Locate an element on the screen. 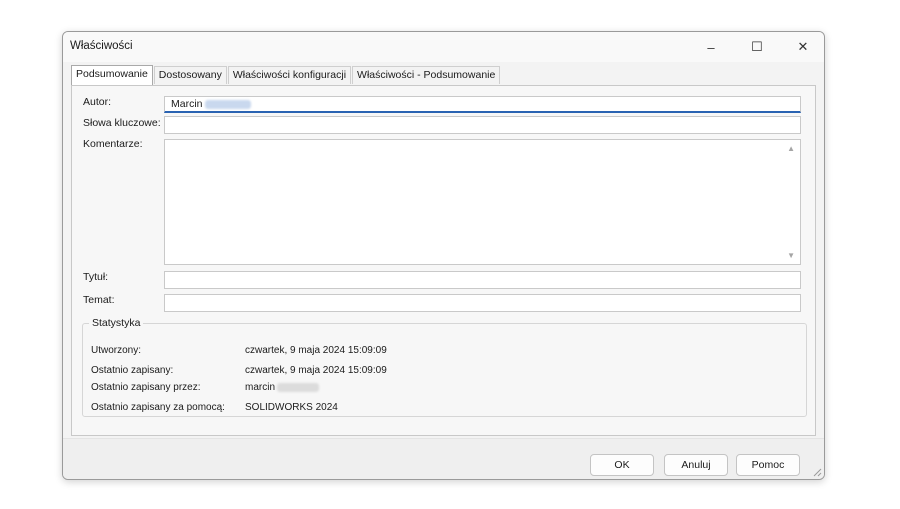 The image size is (900, 509). keywords-field is located at coordinates (482, 125).